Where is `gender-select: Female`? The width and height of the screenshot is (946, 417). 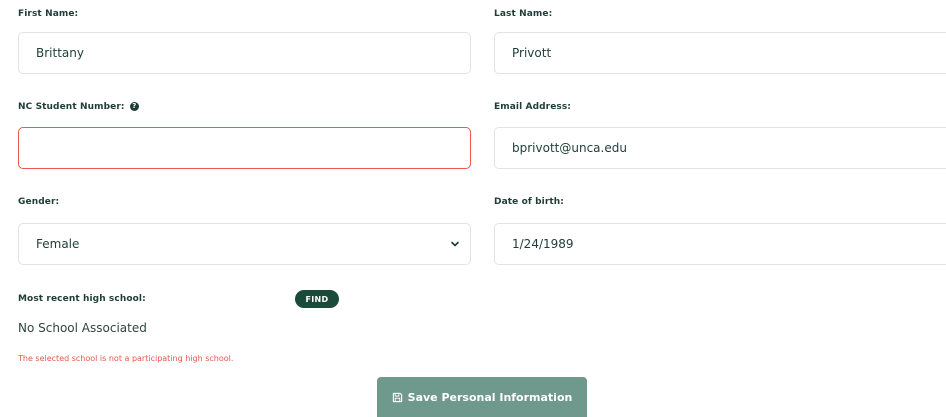
gender-select: Female is located at coordinates (244, 244).